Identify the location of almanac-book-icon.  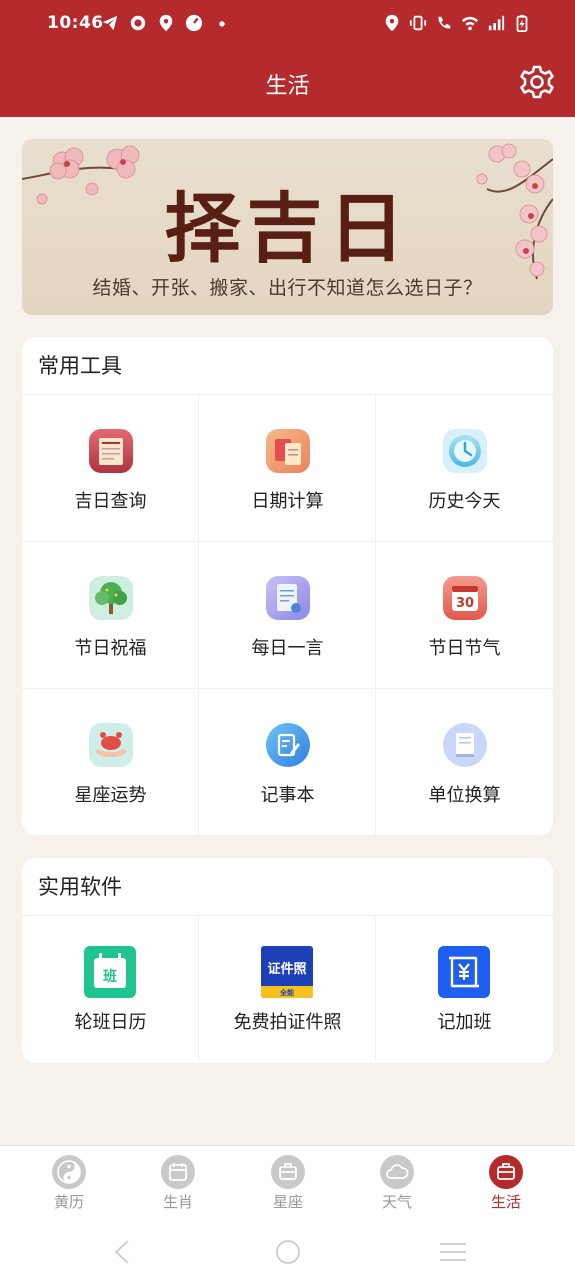
(111, 451).